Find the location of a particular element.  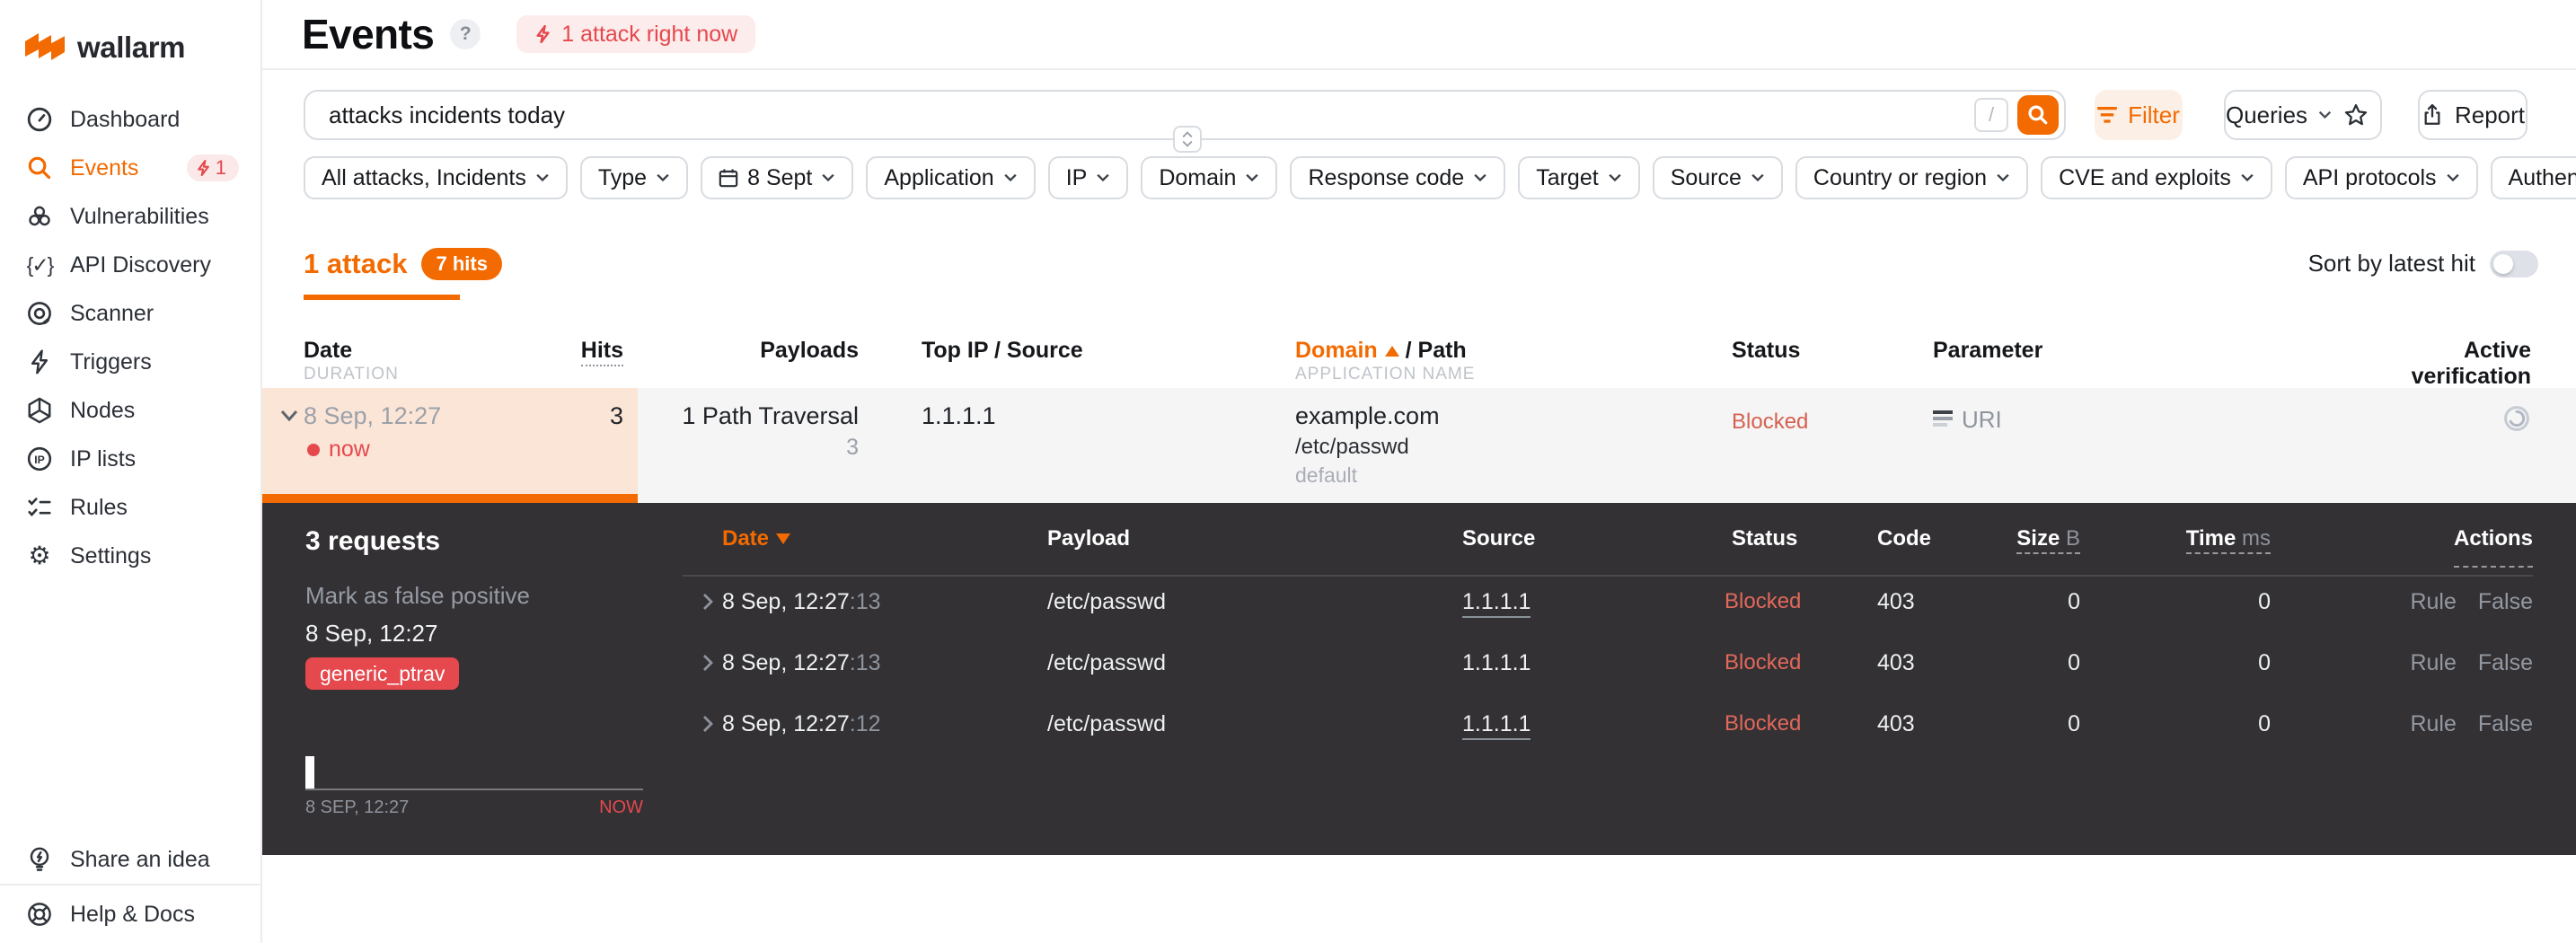

filter-chip-target: Target is located at coordinates (1579, 178).